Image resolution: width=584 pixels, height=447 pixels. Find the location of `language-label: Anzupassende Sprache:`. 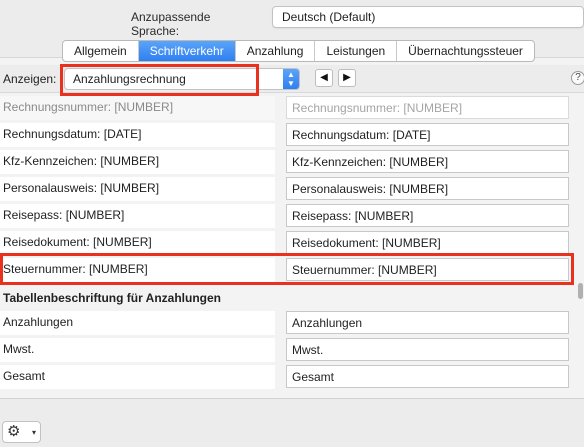

language-label: Anzupassende Sprache: is located at coordinates (171, 24).